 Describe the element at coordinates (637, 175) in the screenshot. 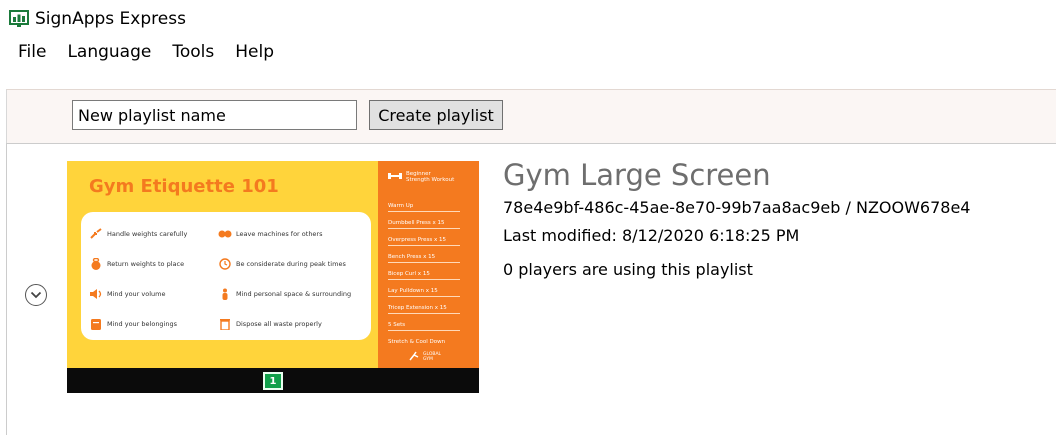

I see `playlist-name: Gym Large Screen` at that location.